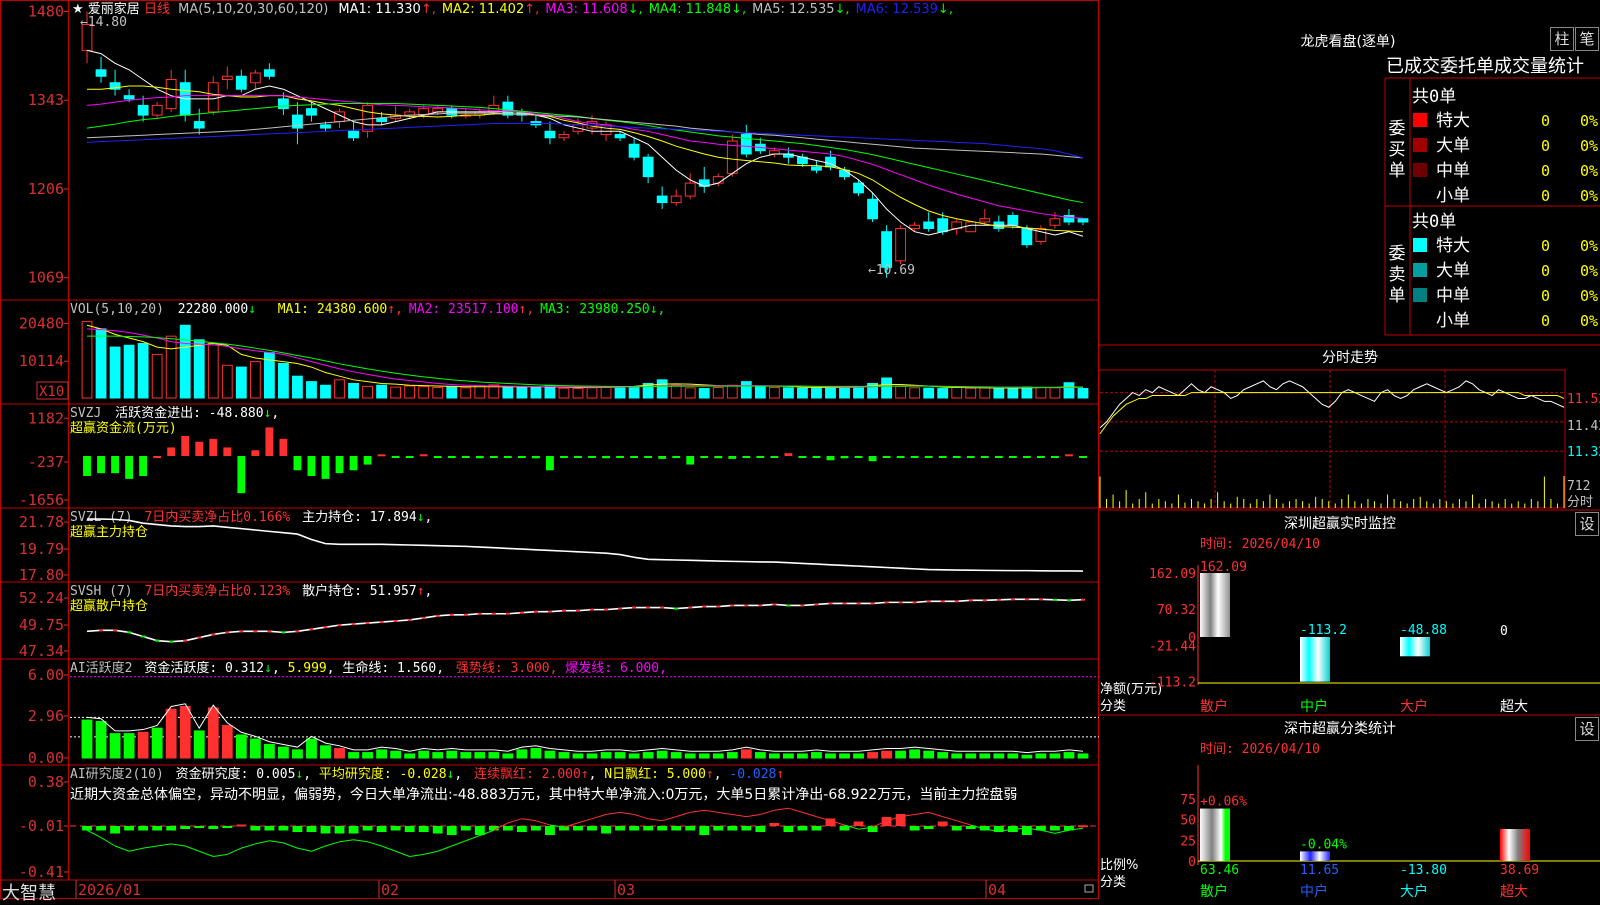 This screenshot has width=1600, height=905. Describe the element at coordinates (1583, 426) in the screenshot. I see `intraday-tick: 11.42` at that location.